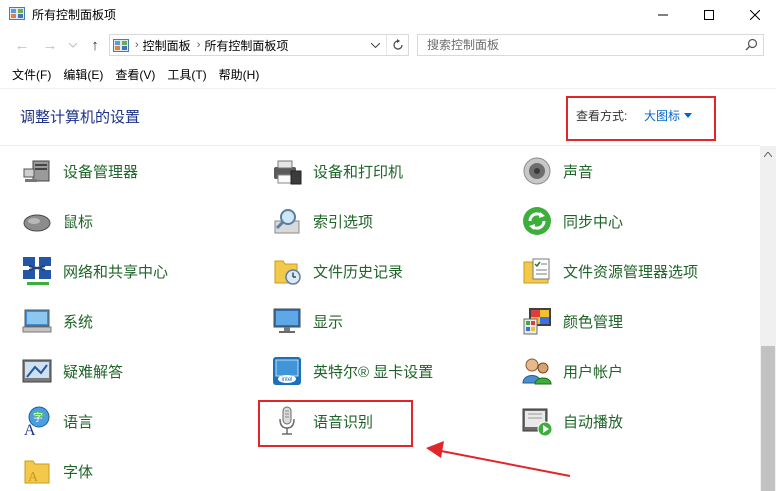  I want to click on minimize-button, so click(663, 15).